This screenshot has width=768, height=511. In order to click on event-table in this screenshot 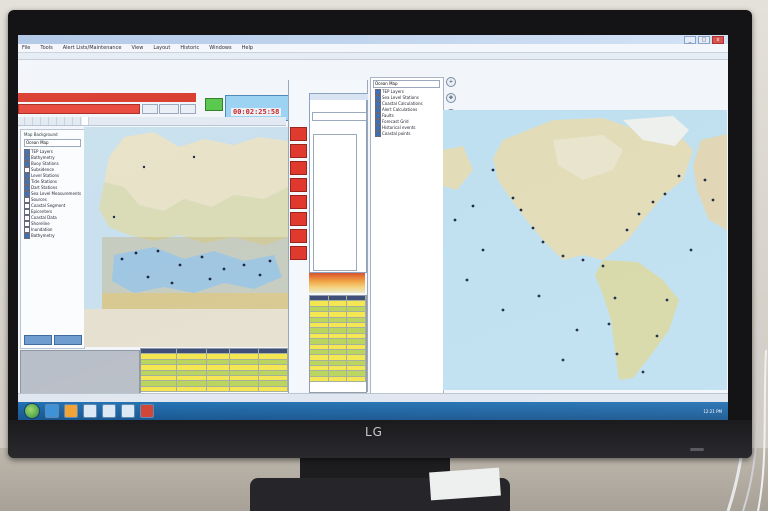, I will do `click(214, 371)`.